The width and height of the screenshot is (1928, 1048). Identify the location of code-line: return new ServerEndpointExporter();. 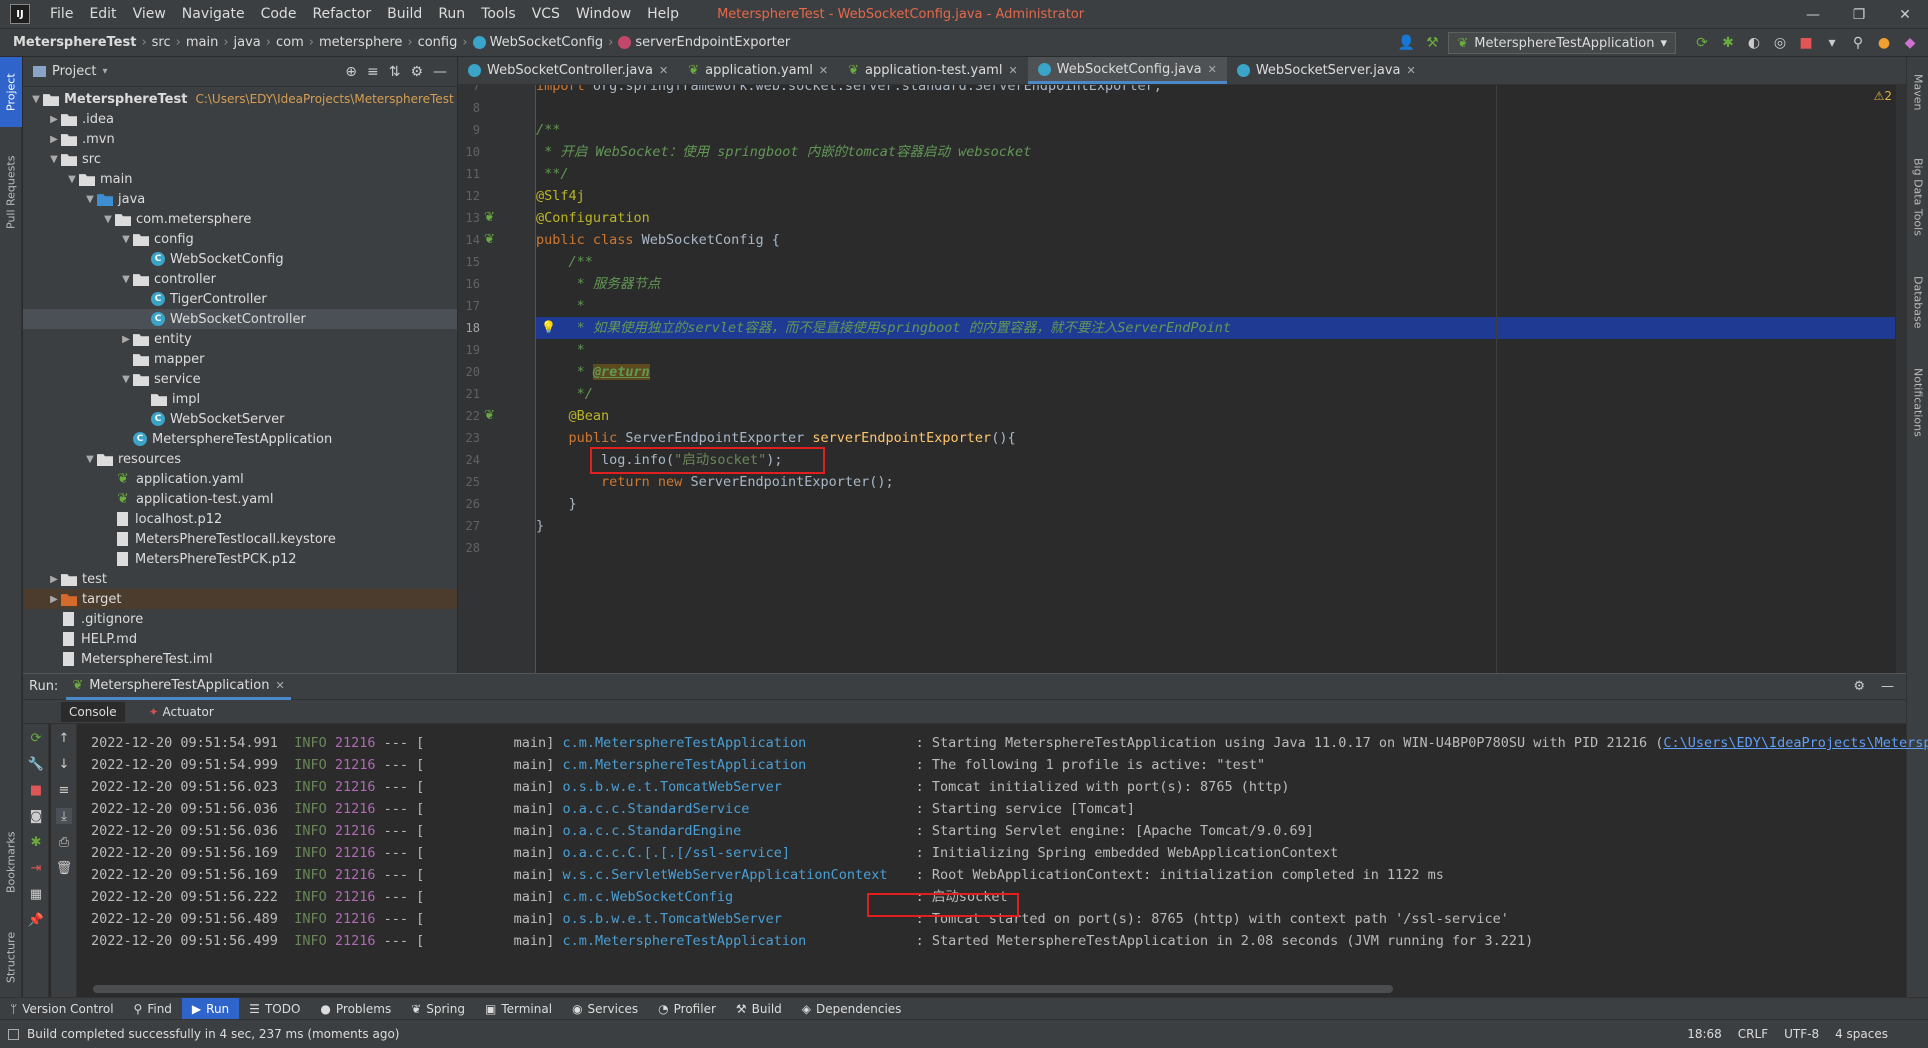
(715, 482).